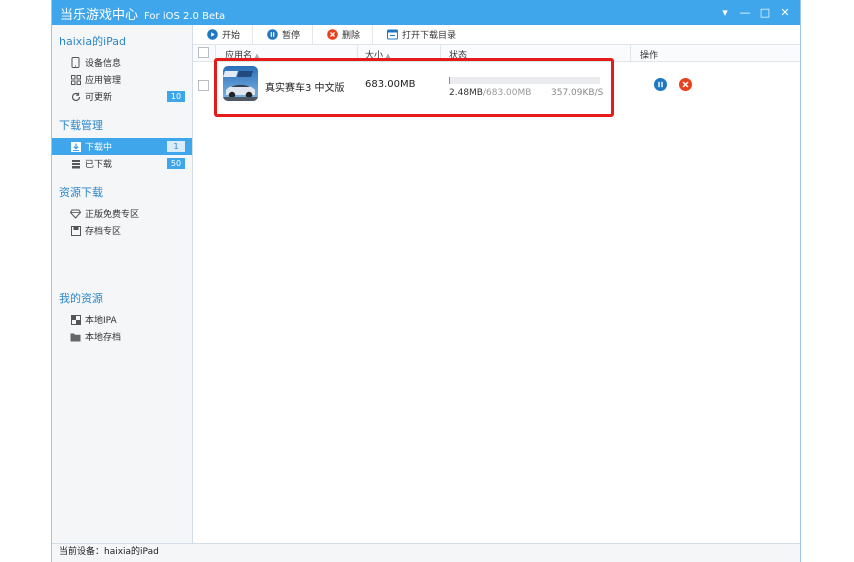 The image size is (854, 562). What do you see at coordinates (81, 298) in the screenshot?
I see `sidebar-my-section: 我的资源` at bounding box center [81, 298].